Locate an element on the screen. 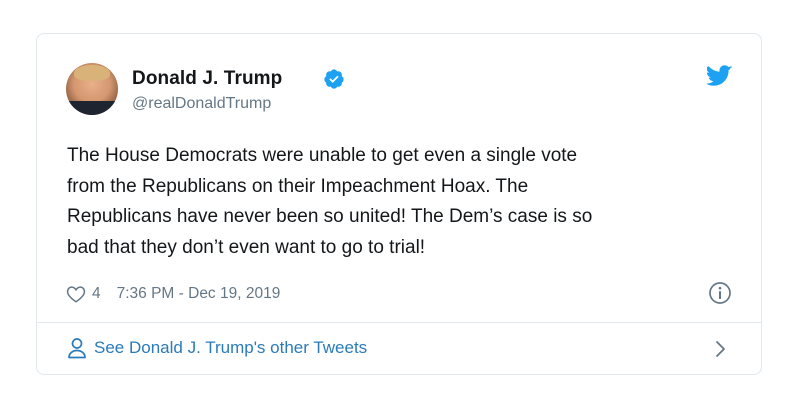 Image resolution: width=799 pixels, height=414 pixels. like-count: 4 is located at coordinates (96, 294).